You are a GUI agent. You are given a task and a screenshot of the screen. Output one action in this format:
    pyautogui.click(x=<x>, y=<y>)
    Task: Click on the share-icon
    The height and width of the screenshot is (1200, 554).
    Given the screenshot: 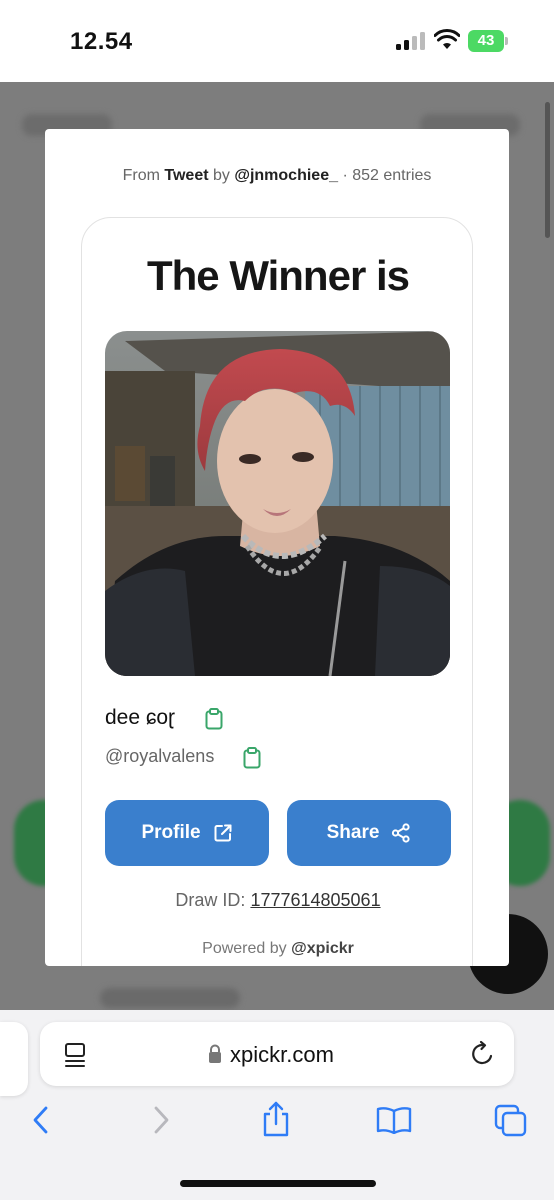 What is the action you would take?
    pyautogui.click(x=276, y=1119)
    